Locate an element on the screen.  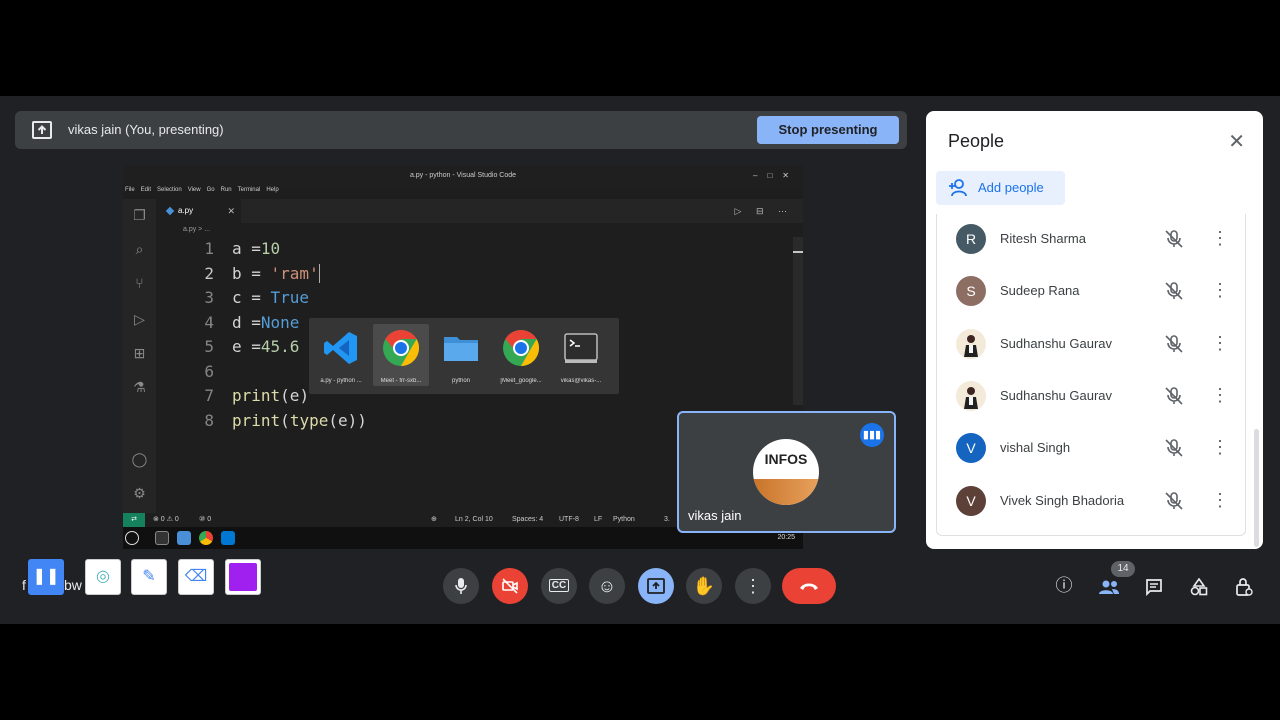
stop-presenting-button: Stop presenting is located at coordinates (828, 130).